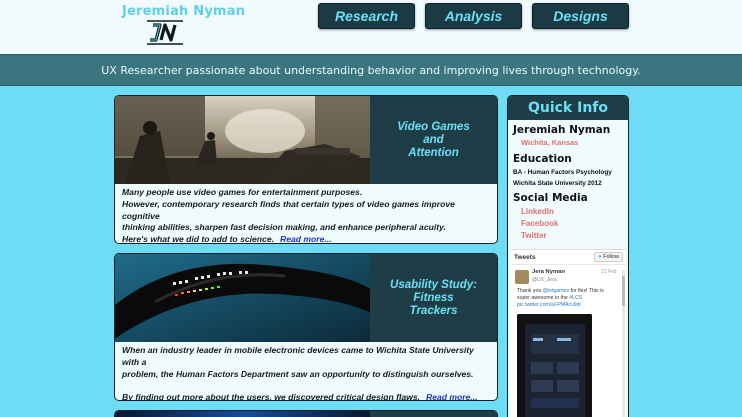 This screenshot has width=742, height=417. I want to click on education-school: Wichita State University 2012, so click(557, 183).